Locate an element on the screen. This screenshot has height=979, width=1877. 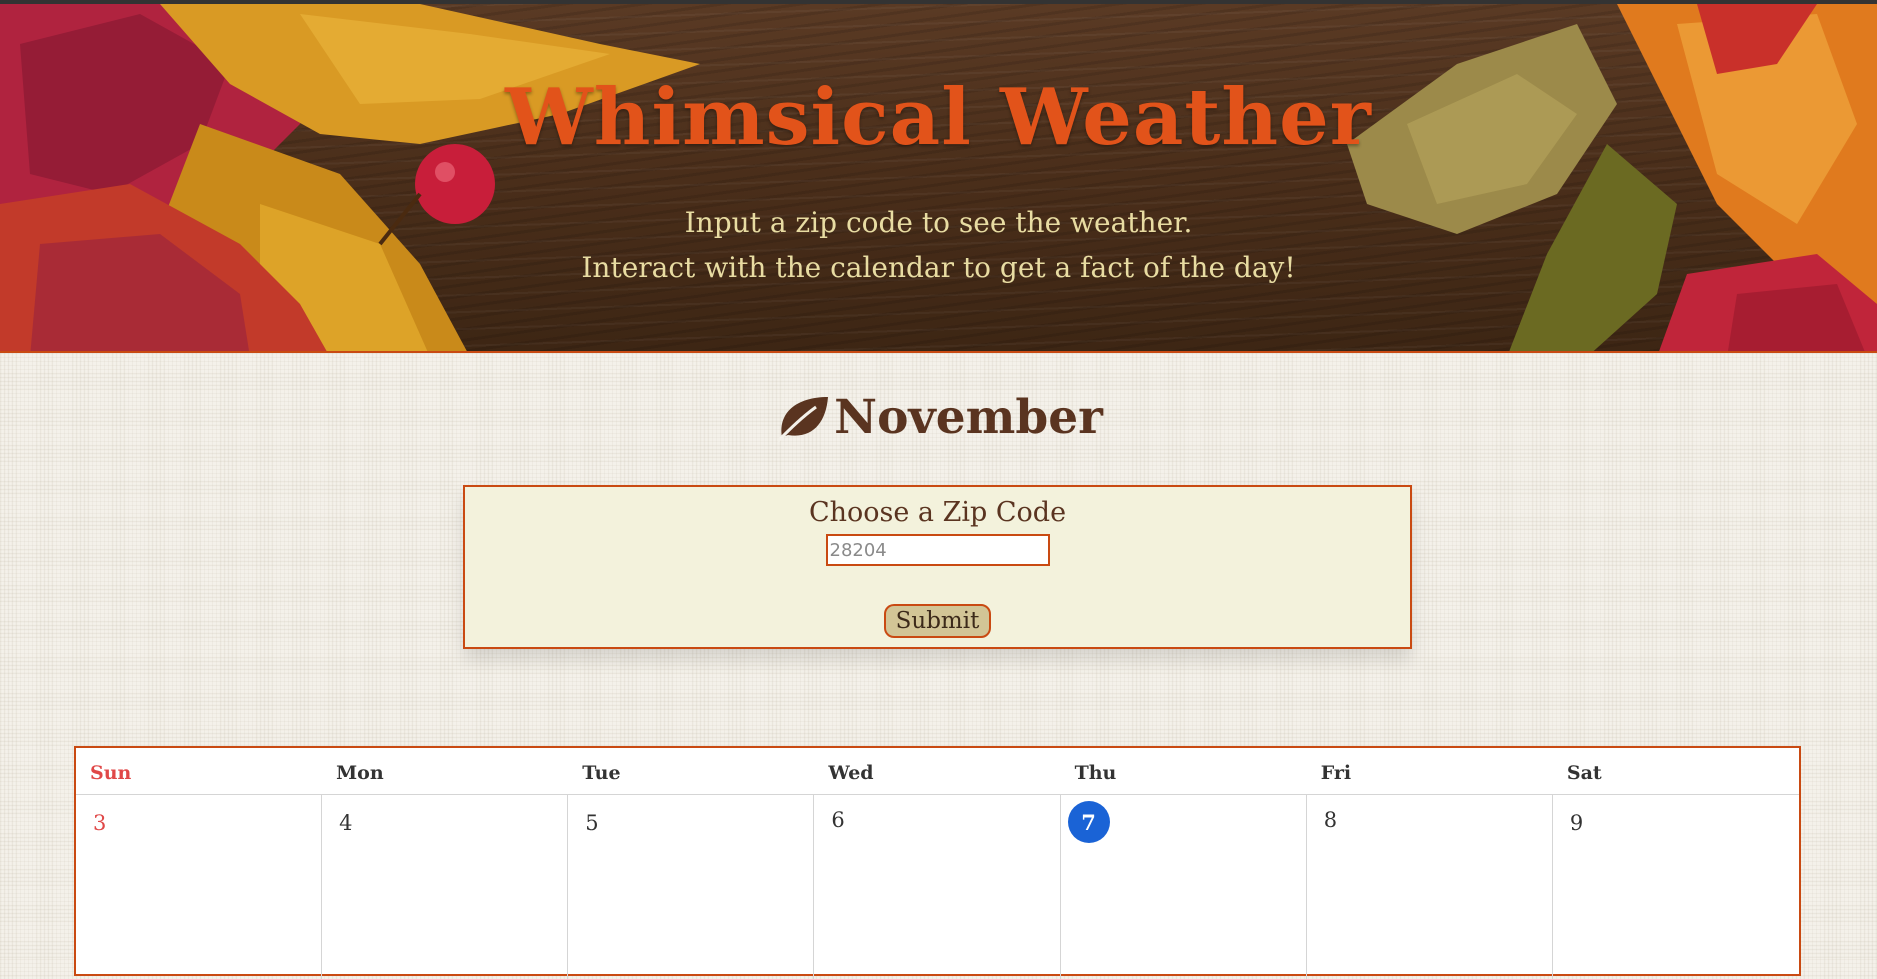
weekday-sat: Sat is located at coordinates (1584, 773).